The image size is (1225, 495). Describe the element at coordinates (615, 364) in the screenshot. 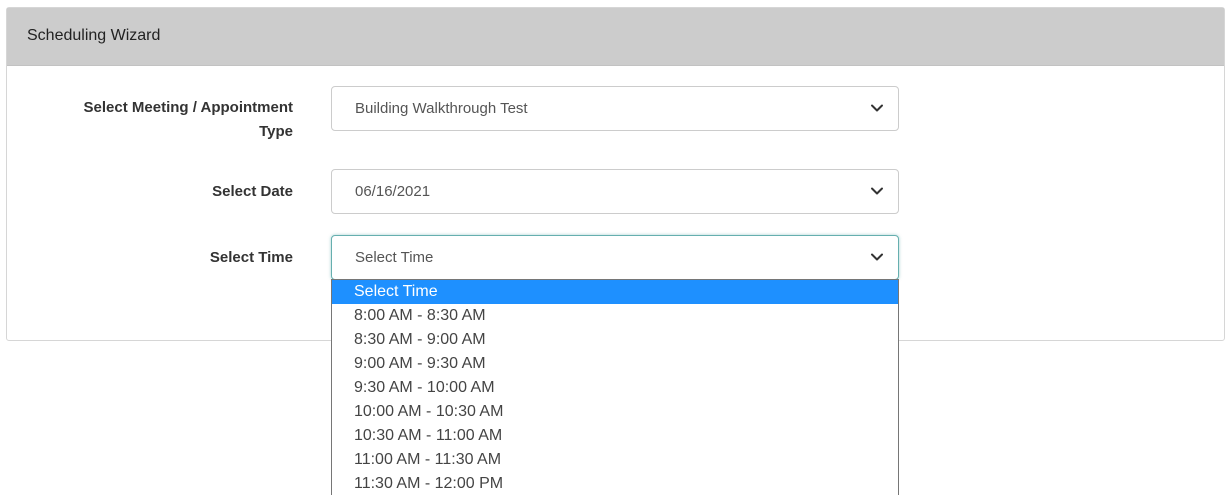

I see `time-option: 9:00 AM - 9:30 AM` at that location.